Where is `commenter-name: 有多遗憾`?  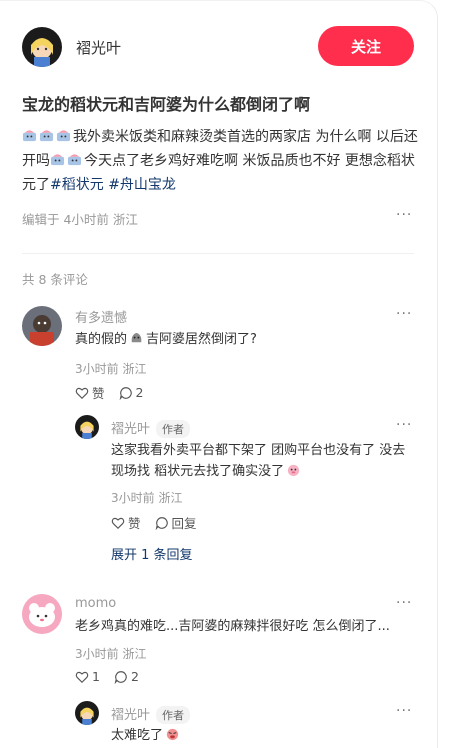 commenter-name: 有多遗憾 is located at coordinates (101, 316).